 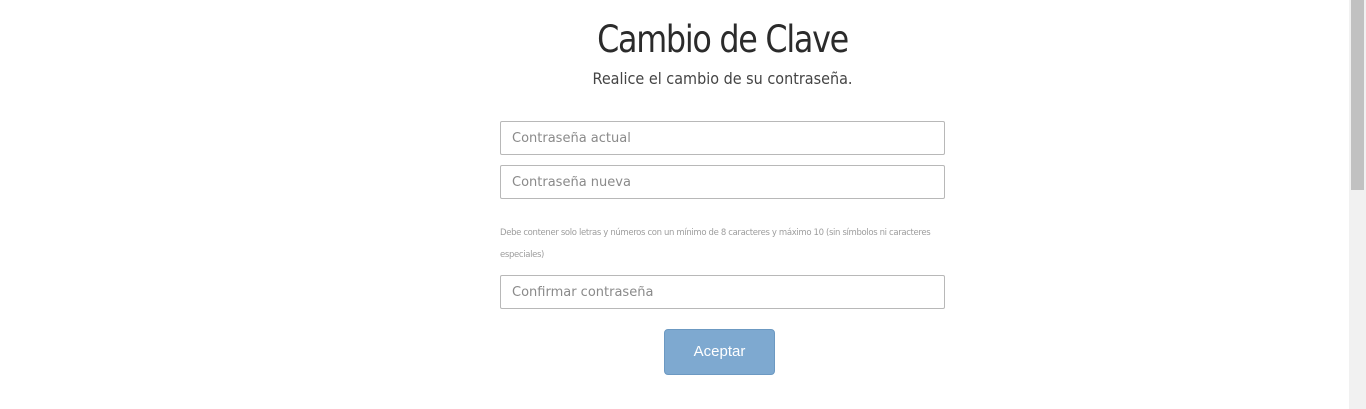 I want to click on accept-button: Aceptar, so click(x=719, y=352).